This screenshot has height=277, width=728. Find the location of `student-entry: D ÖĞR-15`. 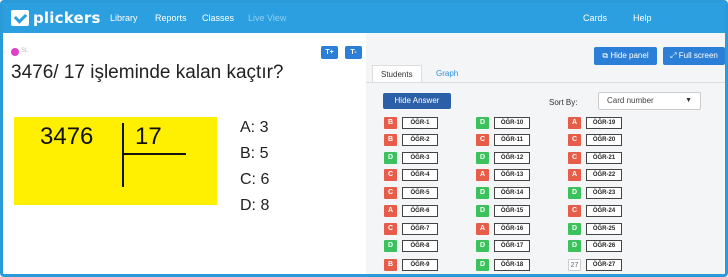

student-entry: D ÖĞR-15 is located at coordinates (503, 211).